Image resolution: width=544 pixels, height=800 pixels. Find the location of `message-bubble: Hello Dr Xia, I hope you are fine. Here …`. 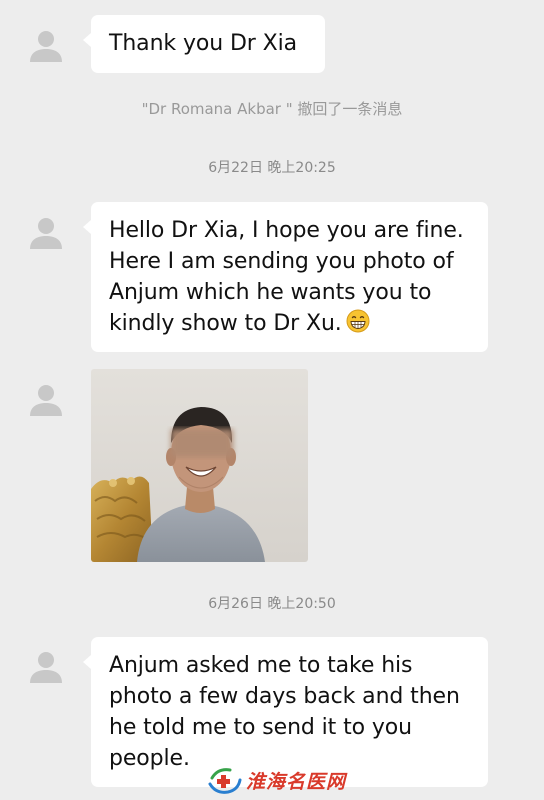

message-bubble: Hello Dr Xia, I hope you are fine. Here … is located at coordinates (285, 277).